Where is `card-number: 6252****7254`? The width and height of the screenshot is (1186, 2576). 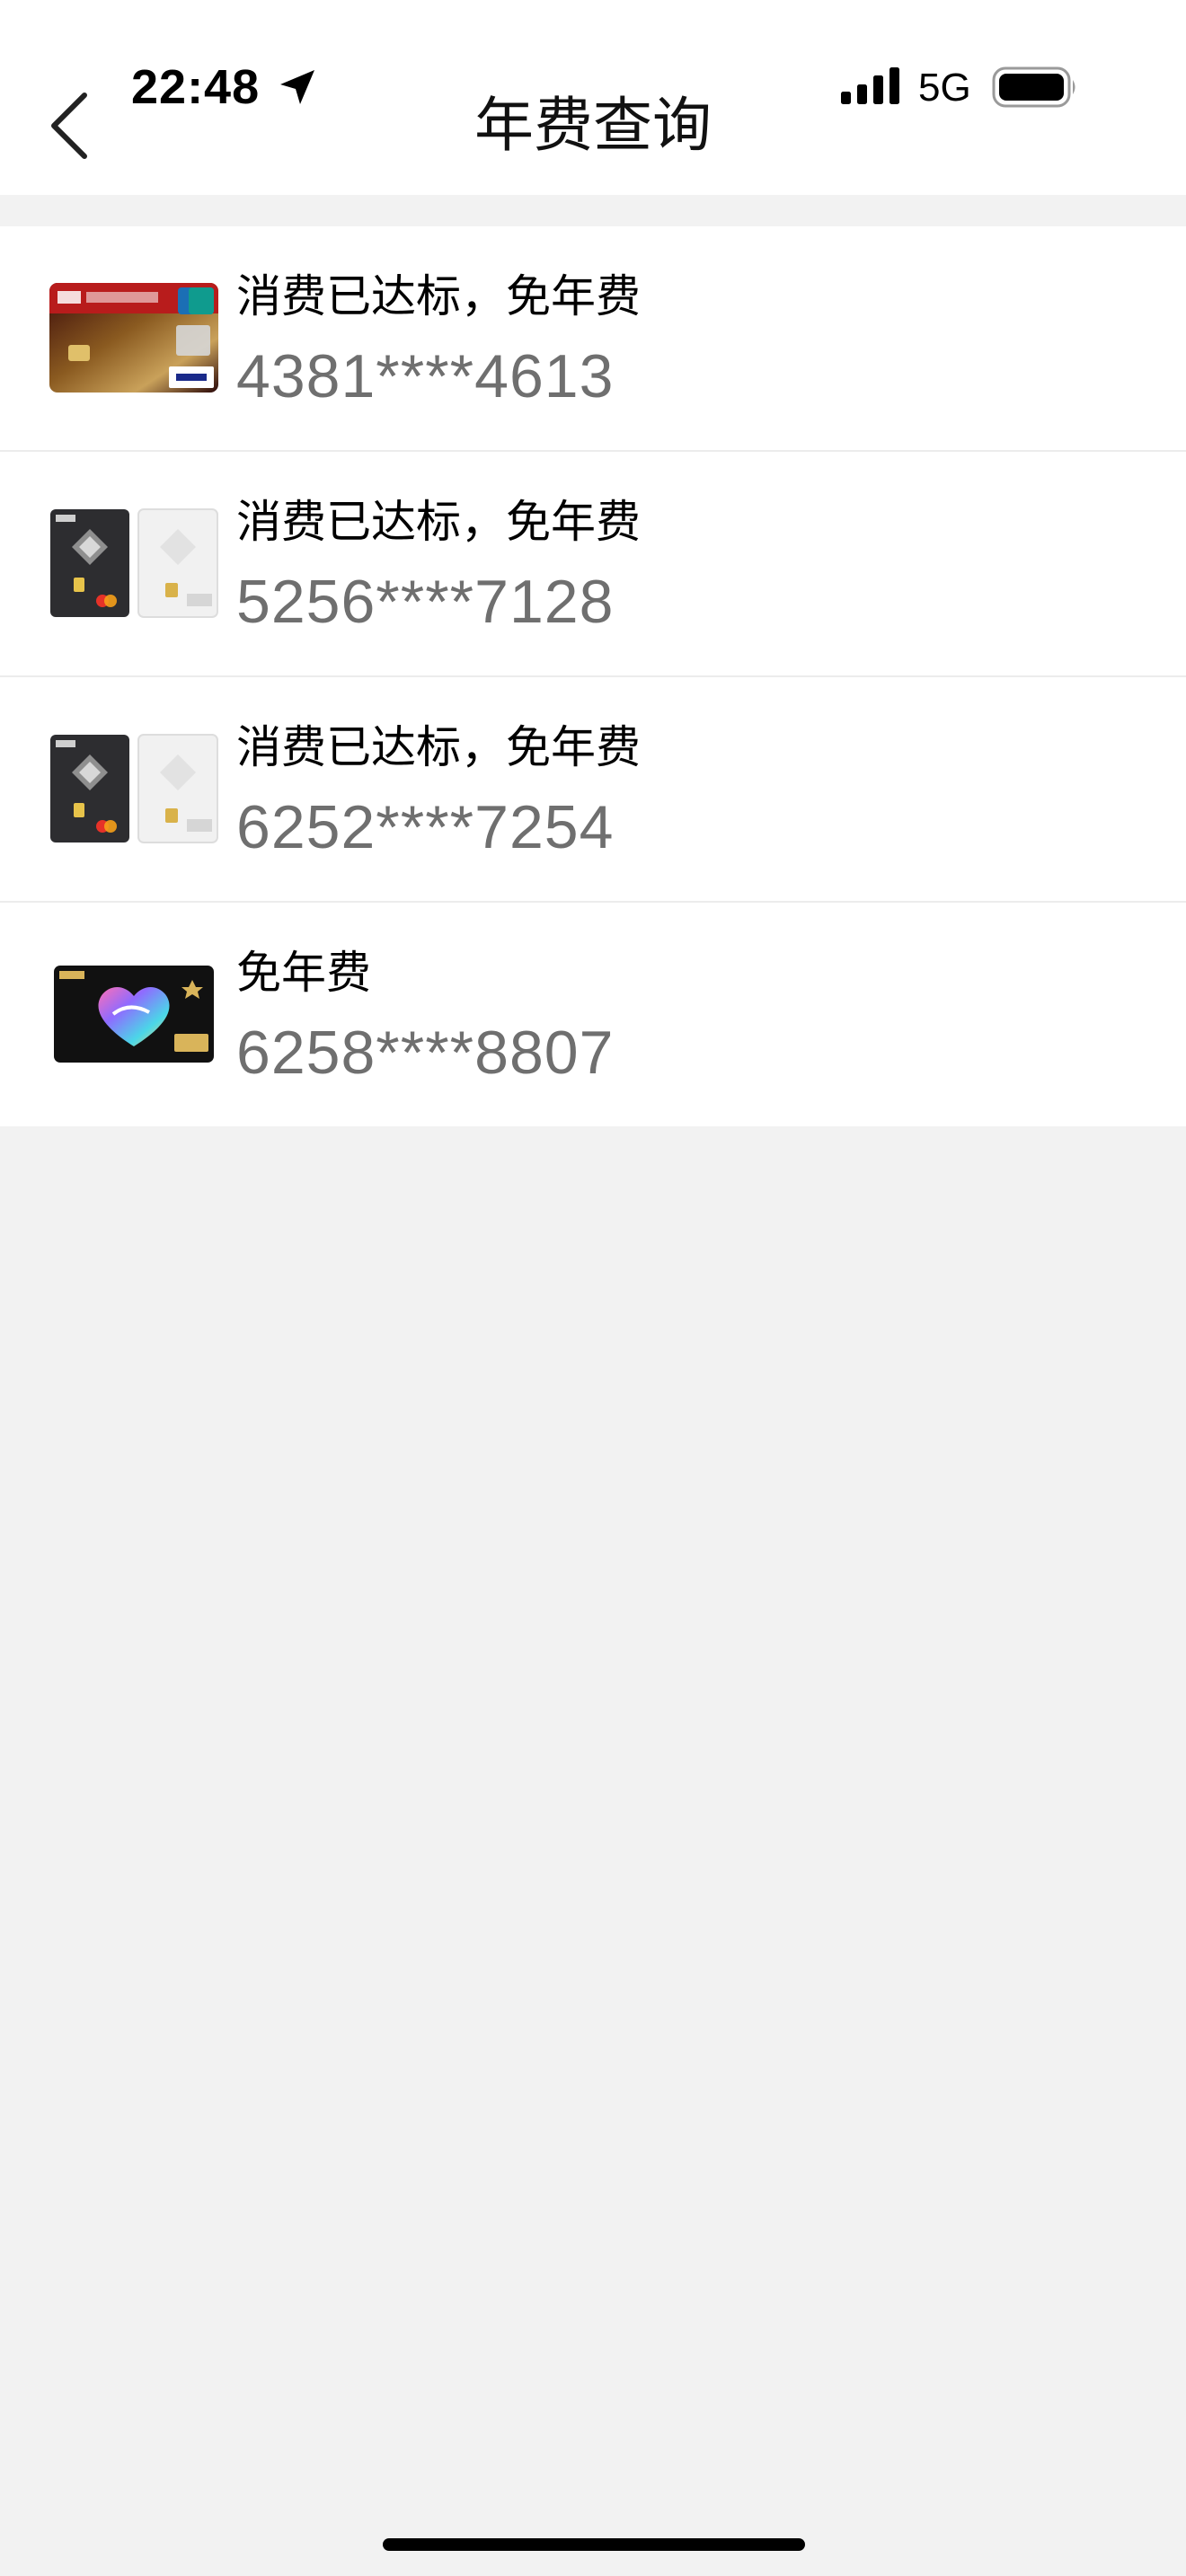 card-number: 6252****7254 is located at coordinates (425, 827).